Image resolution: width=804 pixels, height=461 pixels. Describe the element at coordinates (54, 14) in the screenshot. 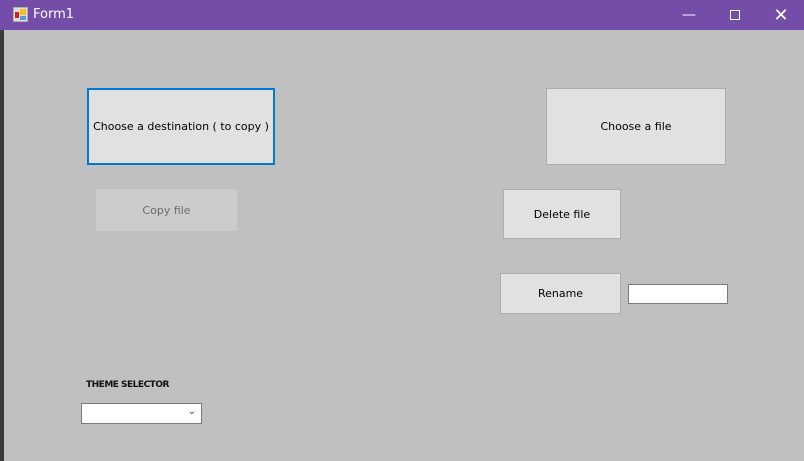

I see `window-title: Form1` at that location.